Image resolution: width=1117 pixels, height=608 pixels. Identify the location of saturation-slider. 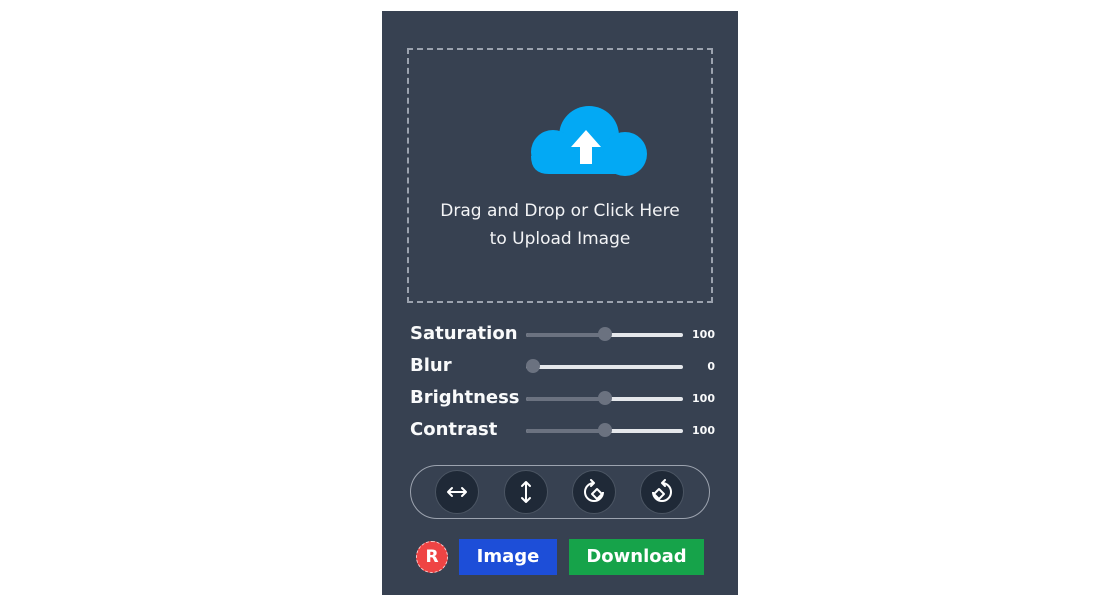
(604, 334).